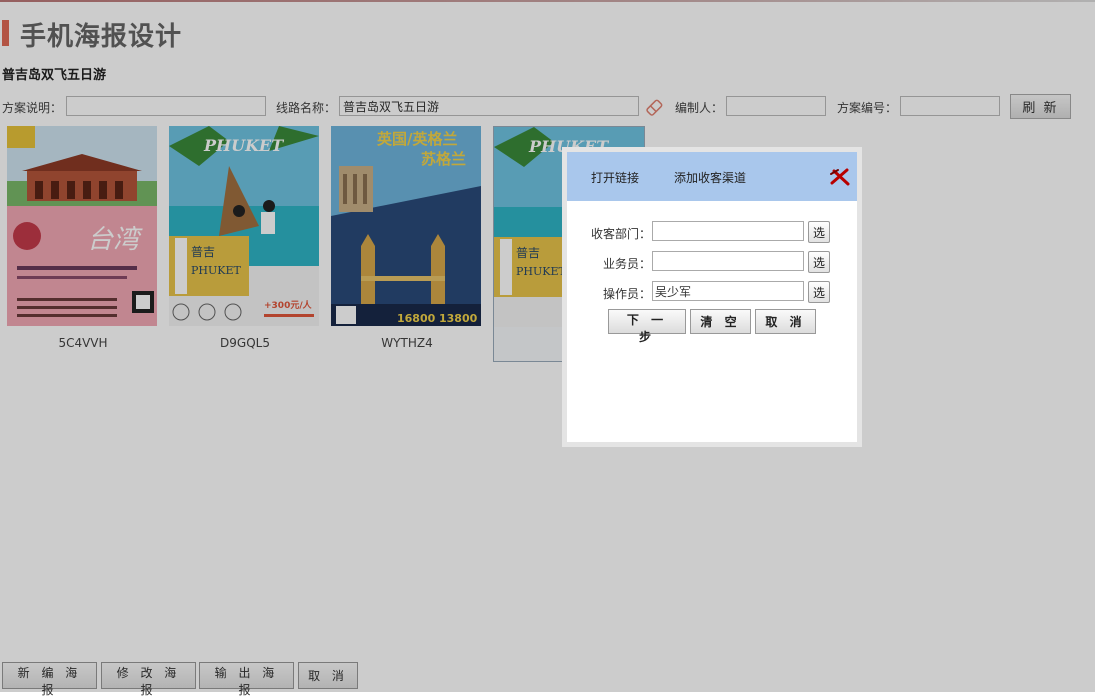  What do you see at coordinates (615, 177) in the screenshot?
I see `tab-open-link: 打开链接` at bounding box center [615, 177].